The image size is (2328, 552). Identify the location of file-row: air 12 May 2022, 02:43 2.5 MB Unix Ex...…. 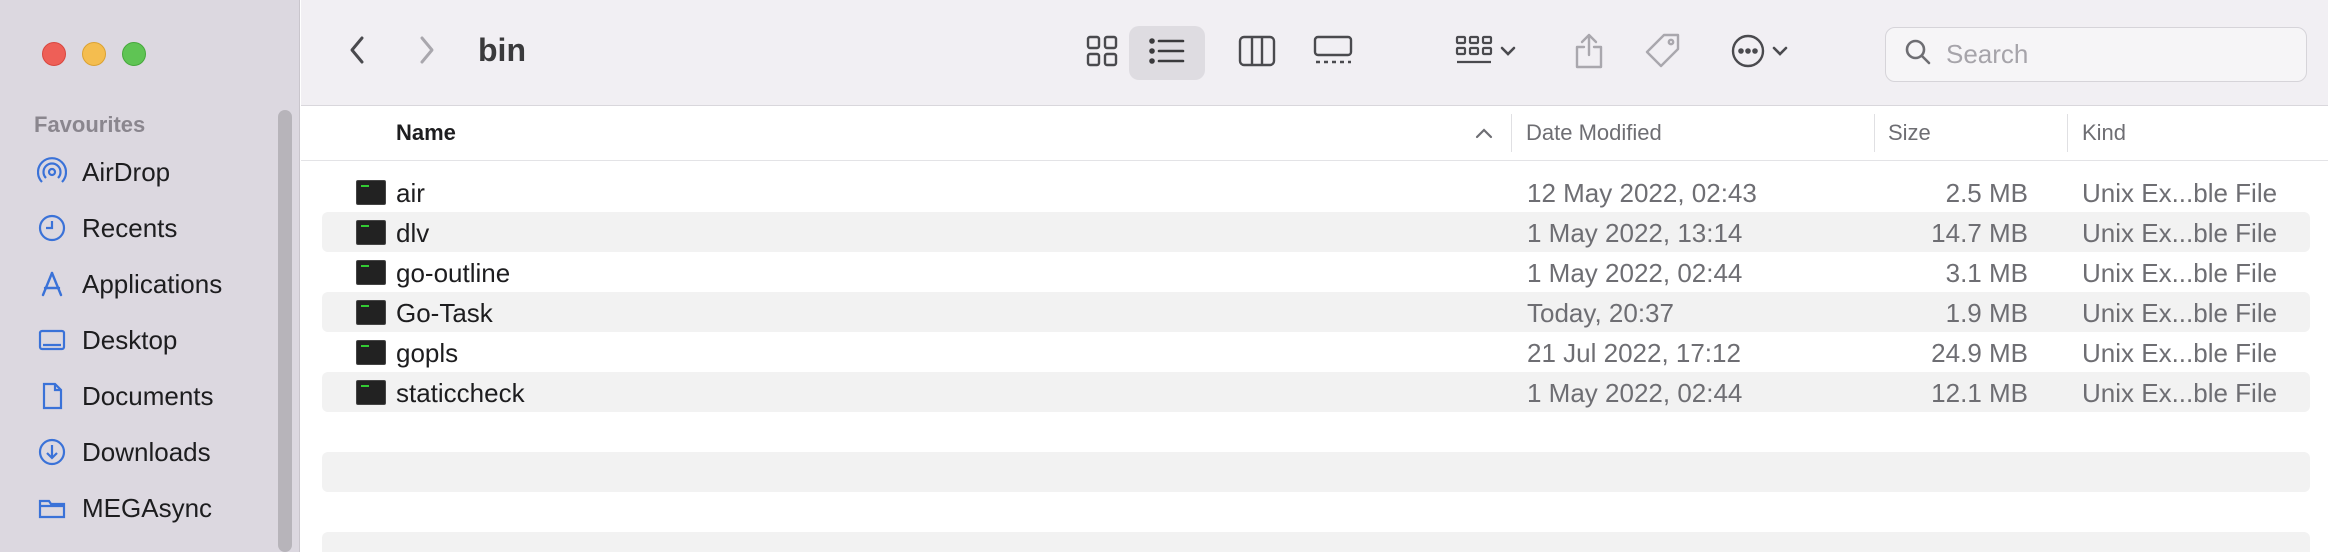
(1316, 192).